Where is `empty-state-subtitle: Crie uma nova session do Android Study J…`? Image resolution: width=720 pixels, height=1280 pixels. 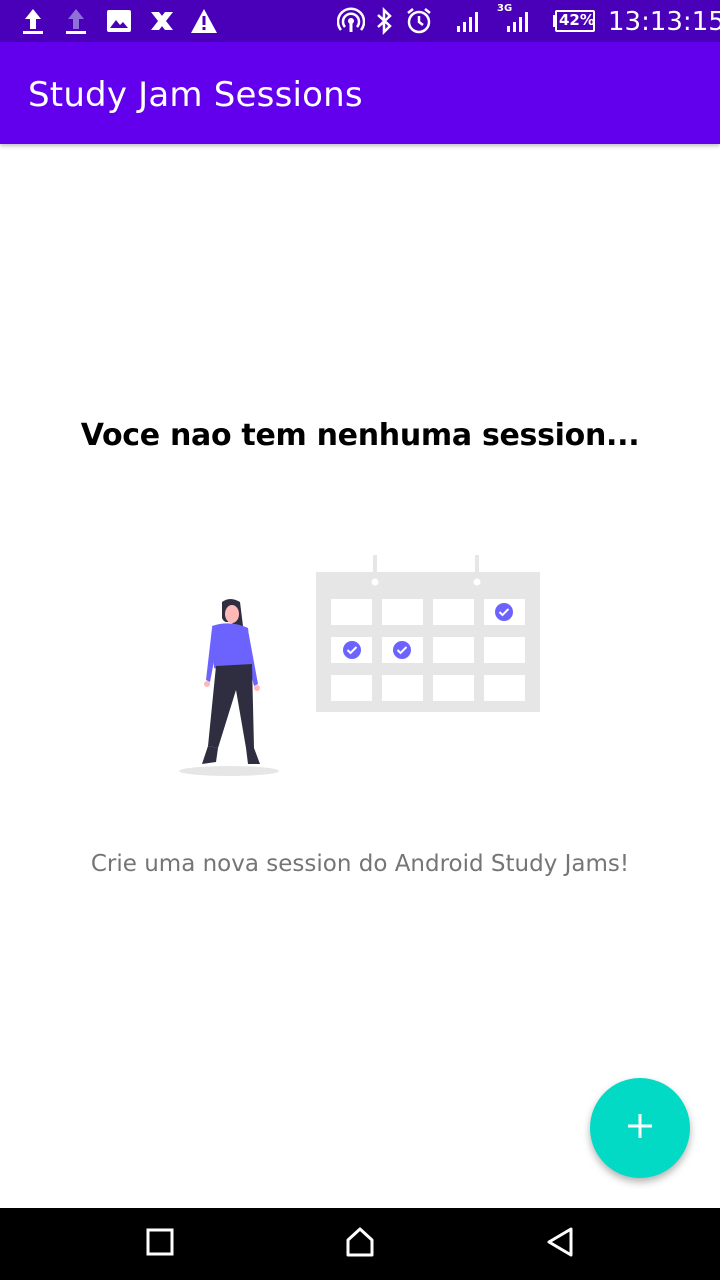
empty-state-subtitle: Crie uma nova session do Android Study J… is located at coordinates (360, 864).